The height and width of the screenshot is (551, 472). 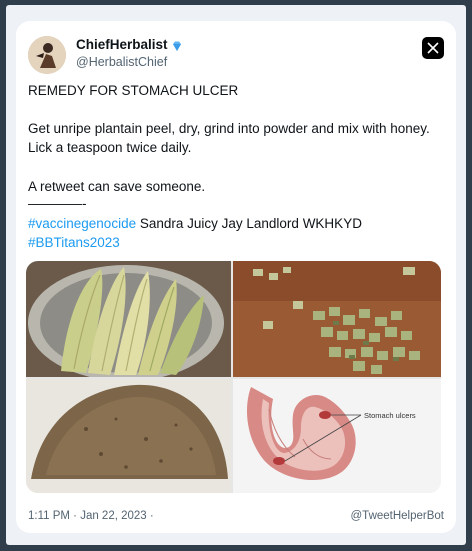 I want to click on avatar, so click(x=47, y=55).